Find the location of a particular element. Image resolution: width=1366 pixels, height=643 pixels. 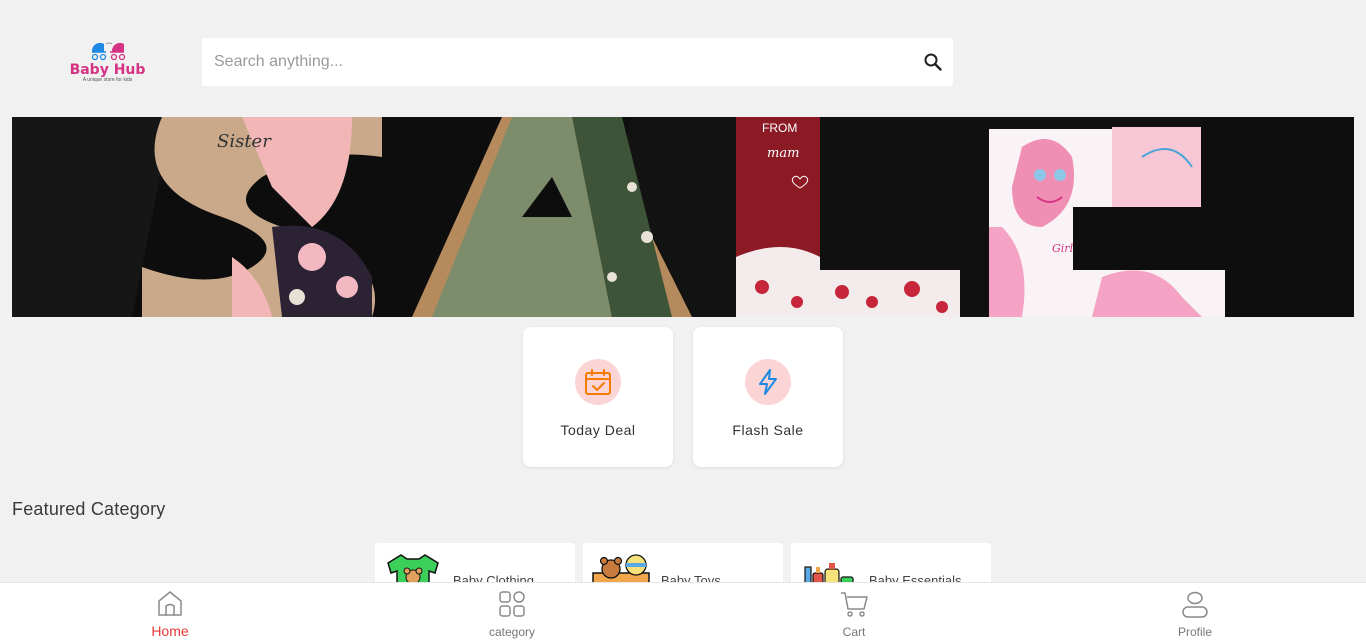

cart-icon is located at coordinates (854, 604).